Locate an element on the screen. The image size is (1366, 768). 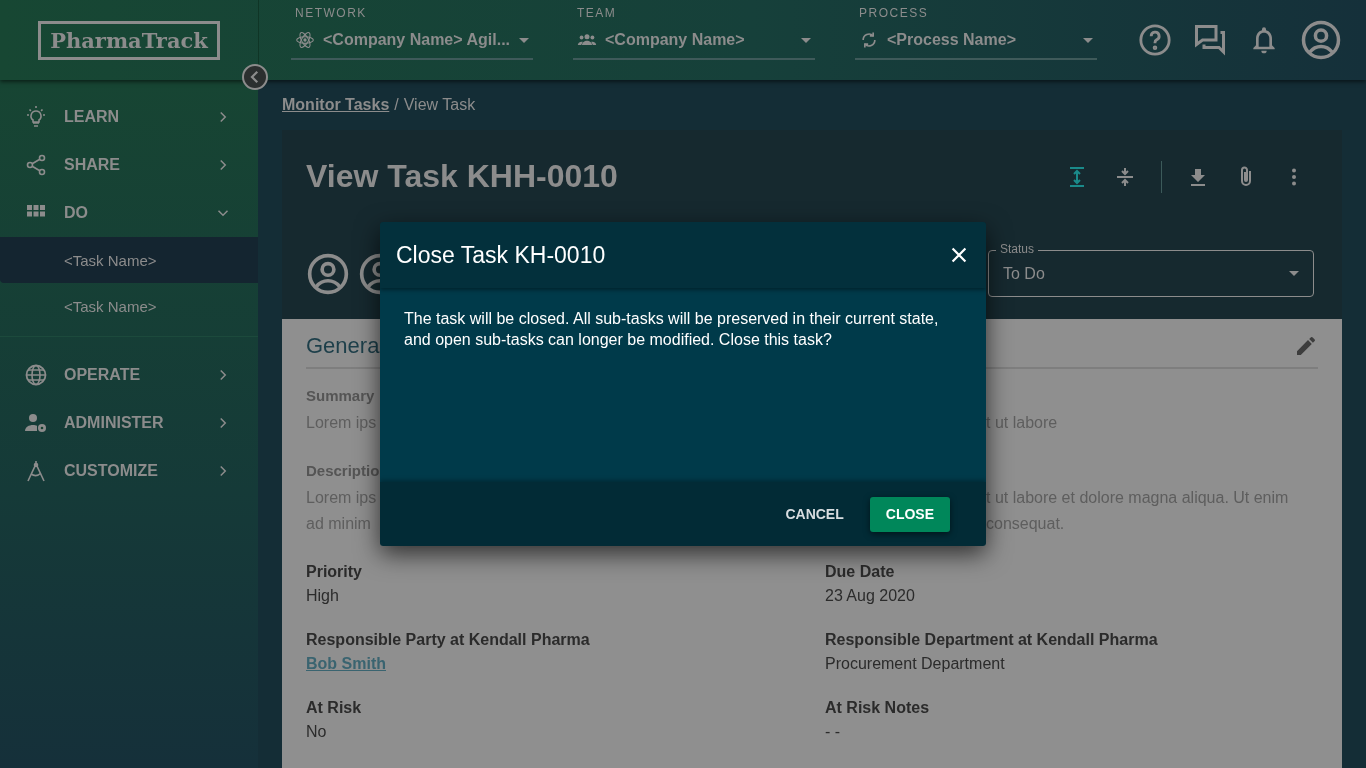
forum-icon is located at coordinates (1210, 40).